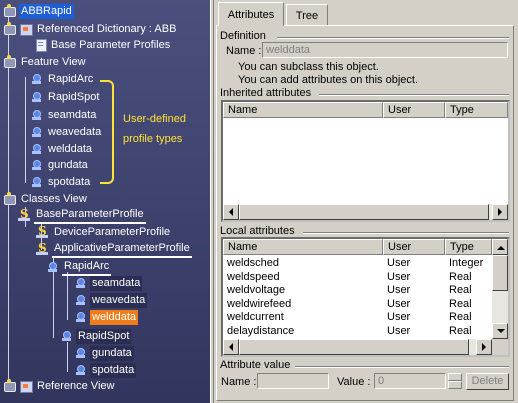 The height and width of the screenshot is (403, 518). I want to click on tree-node-label: Referenced Dictionary : ABB, so click(107, 28).